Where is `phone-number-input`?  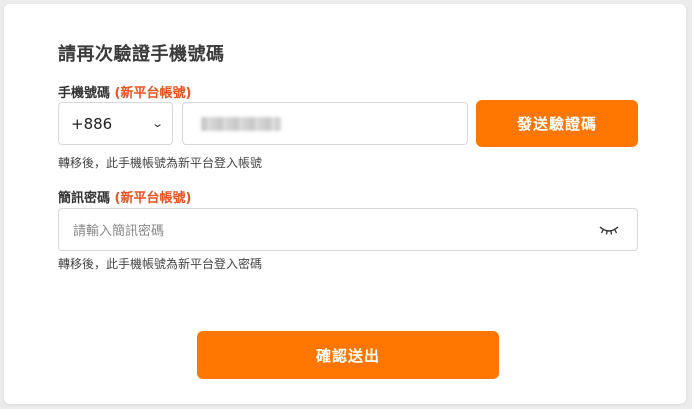
phone-number-input is located at coordinates (325, 123).